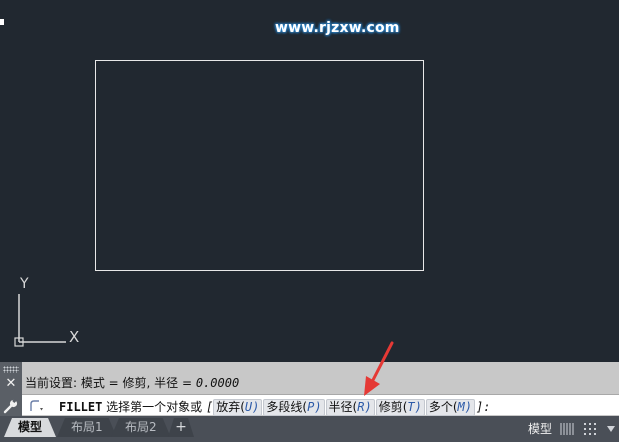 This screenshot has height=442, width=619. I want to click on option-radius-close: ), so click(368, 407).